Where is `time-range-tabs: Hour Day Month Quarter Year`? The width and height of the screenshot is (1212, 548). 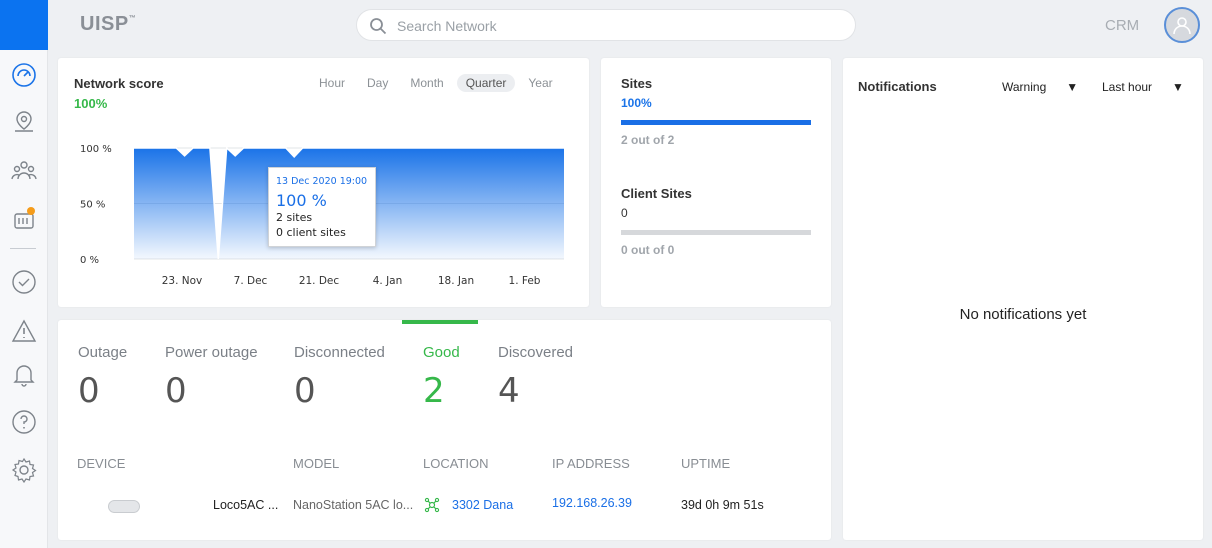
time-range-tabs: Hour Day Month Quarter Year is located at coordinates (436, 83).